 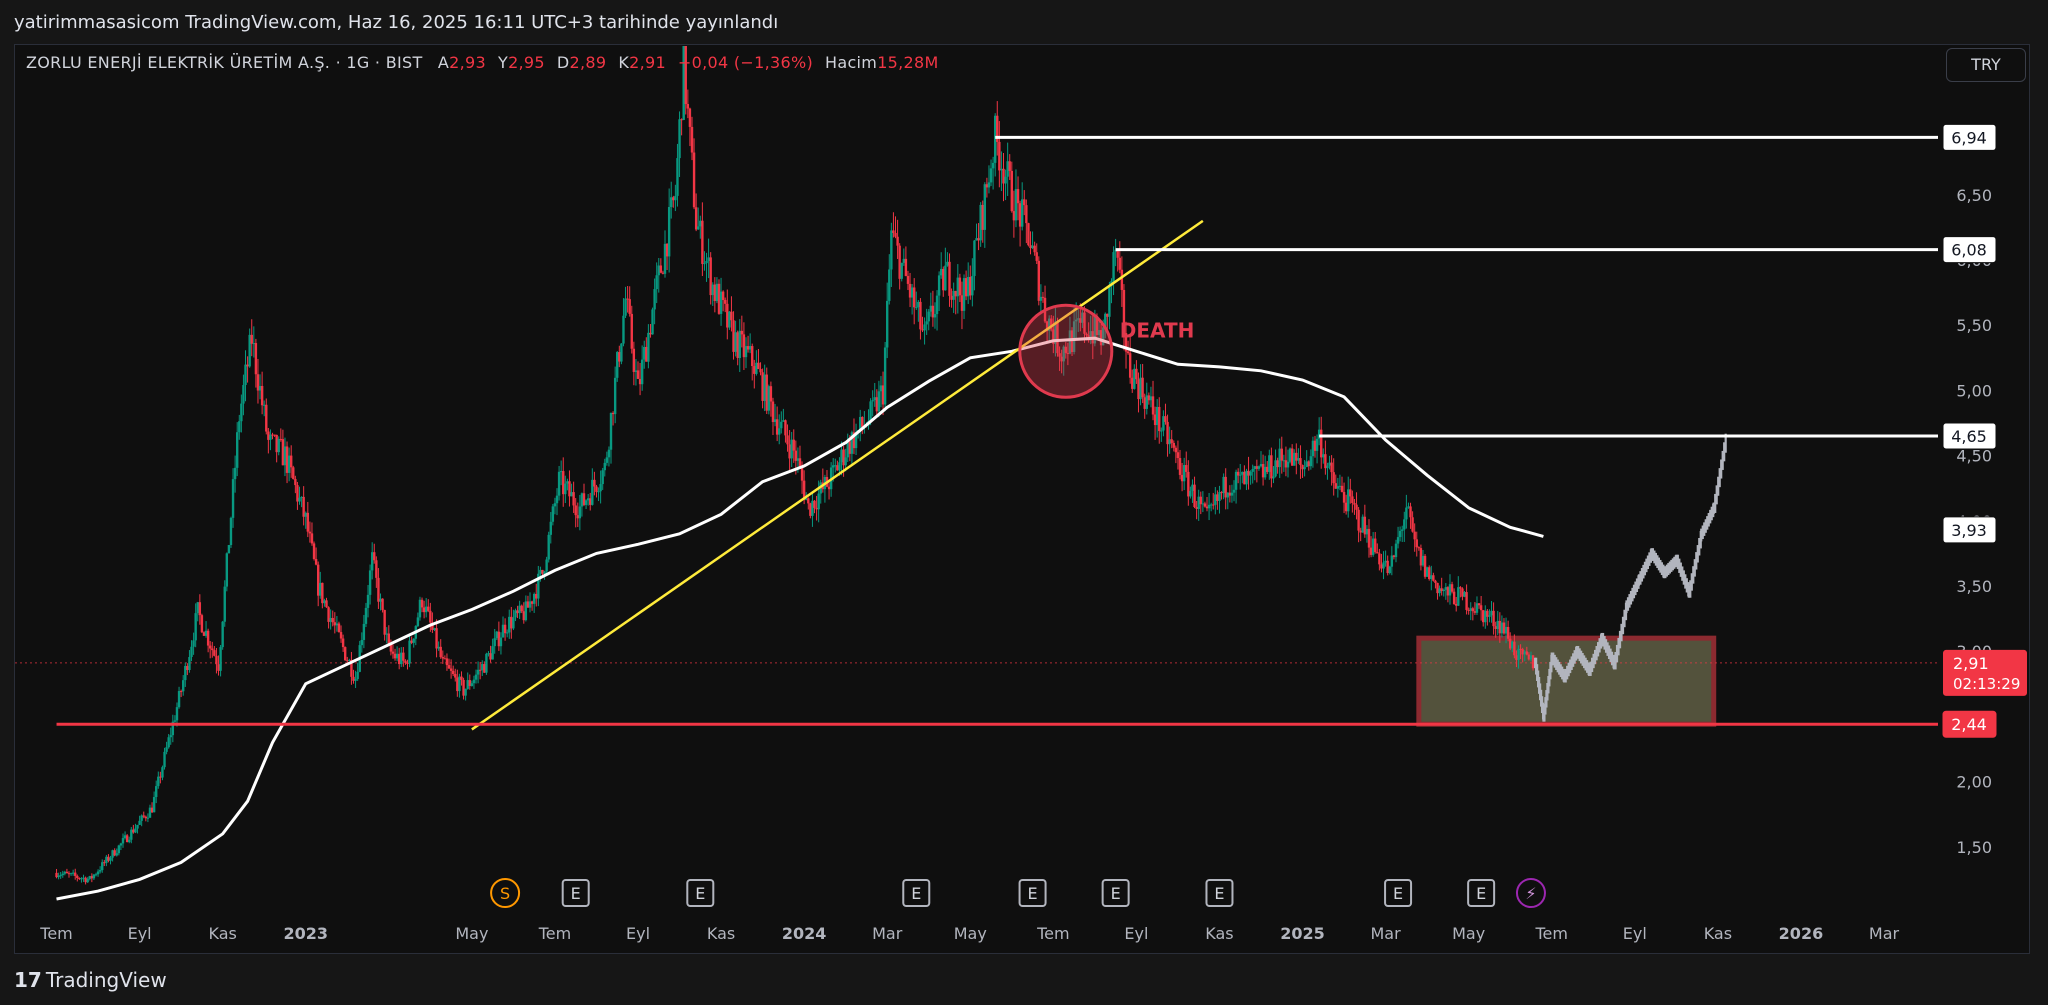 I want to click on dividend-event-icon: ⚡, so click(x=1530, y=893).